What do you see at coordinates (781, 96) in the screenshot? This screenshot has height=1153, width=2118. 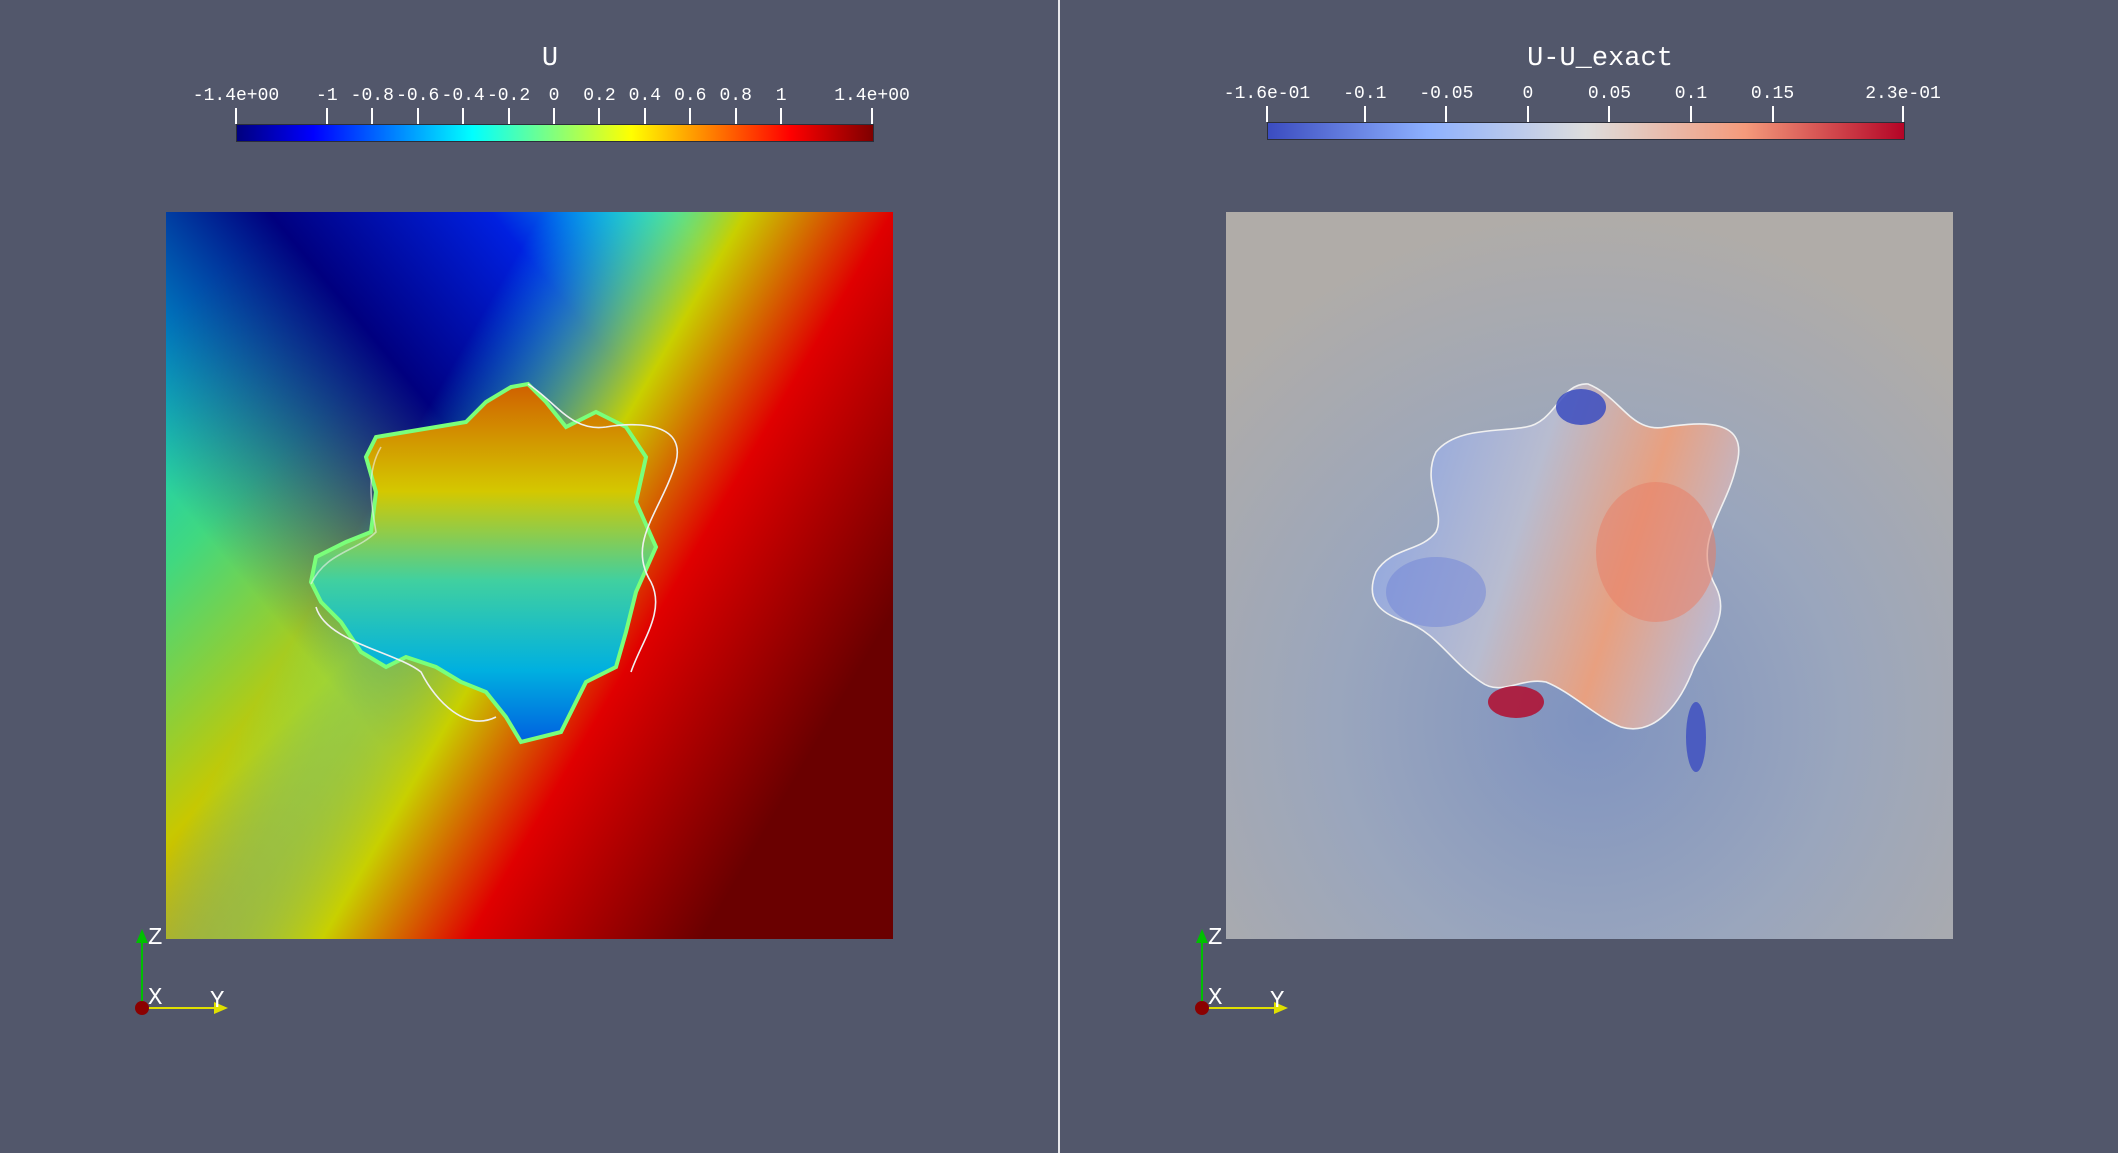 I see `colorbar-tick-label: 1` at bounding box center [781, 96].